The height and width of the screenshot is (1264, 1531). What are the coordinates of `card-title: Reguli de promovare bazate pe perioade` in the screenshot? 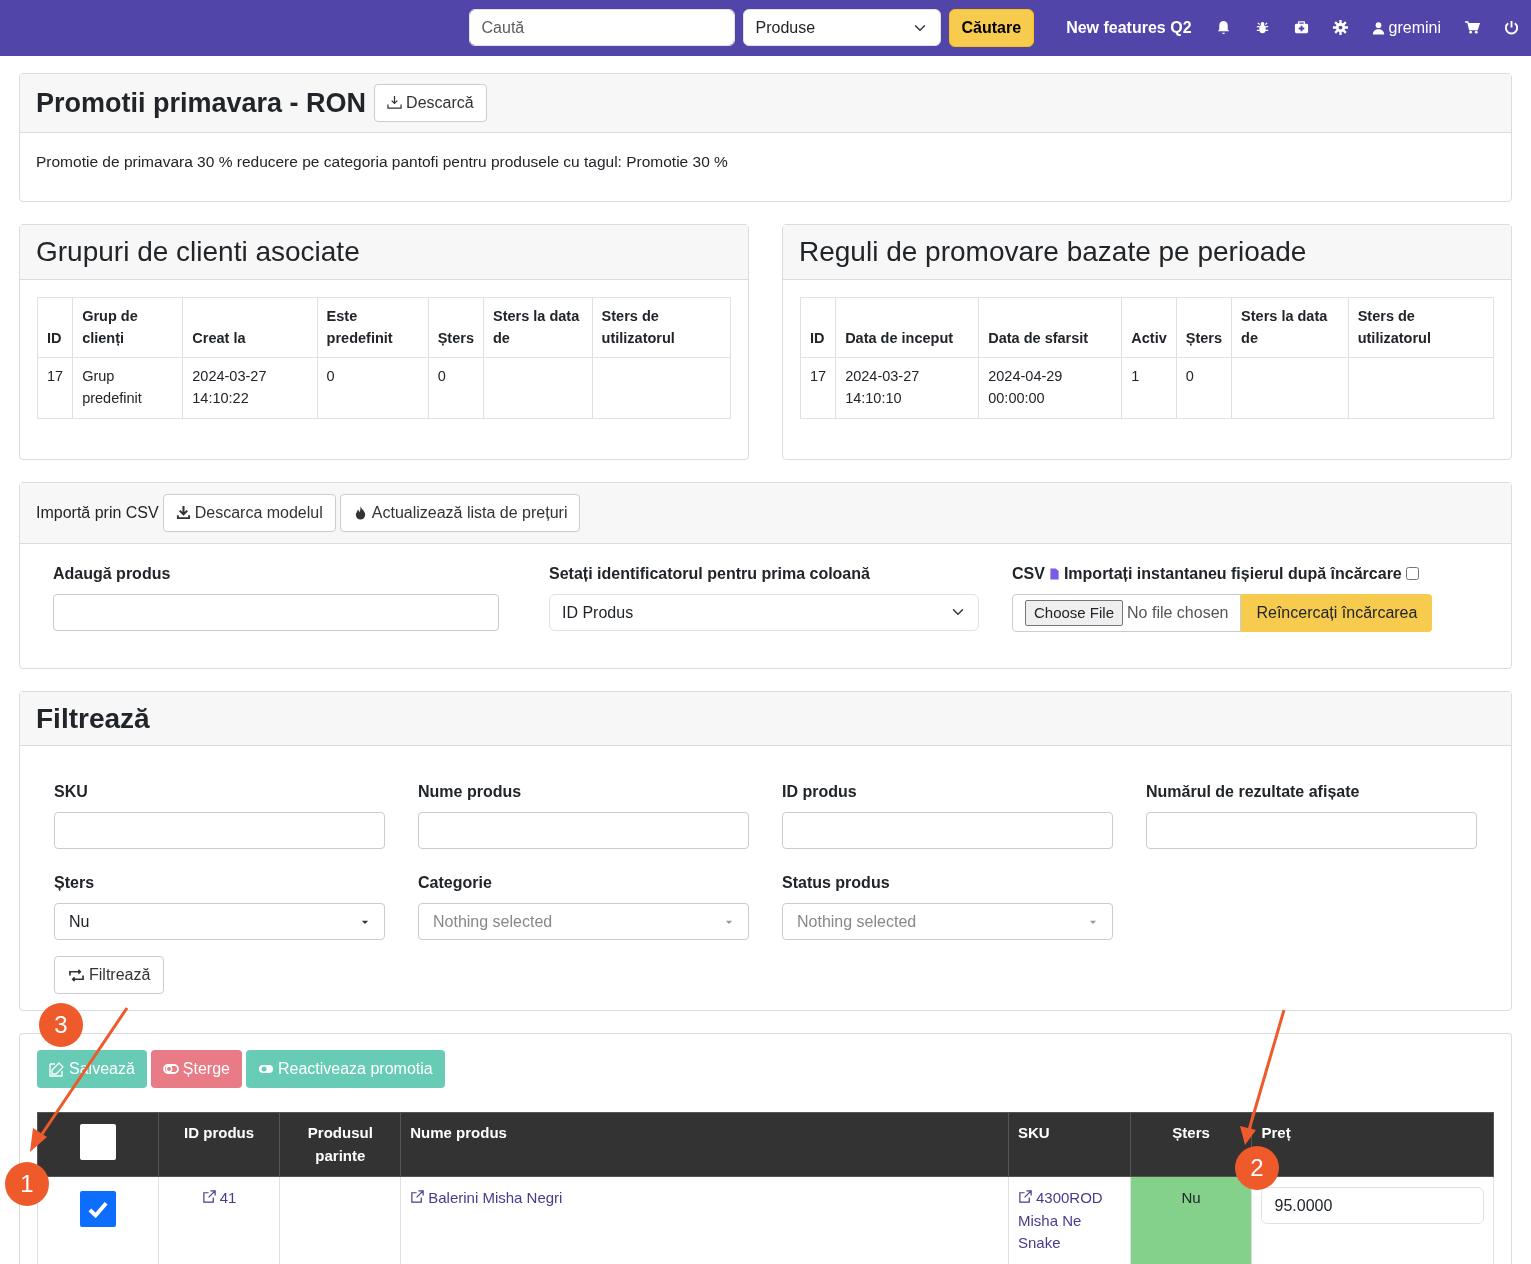 It's located at (1053, 252).